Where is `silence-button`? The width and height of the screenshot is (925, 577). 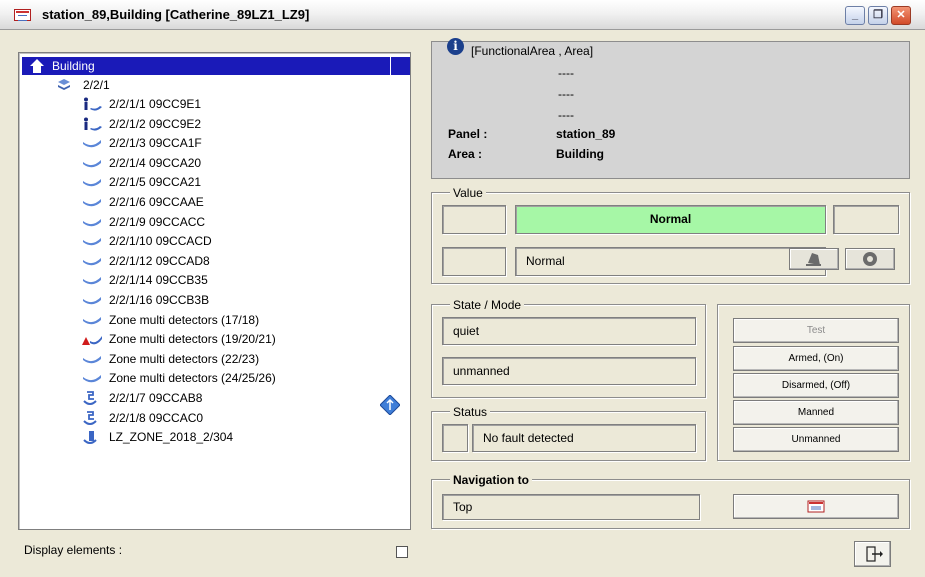 silence-button is located at coordinates (814, 259).